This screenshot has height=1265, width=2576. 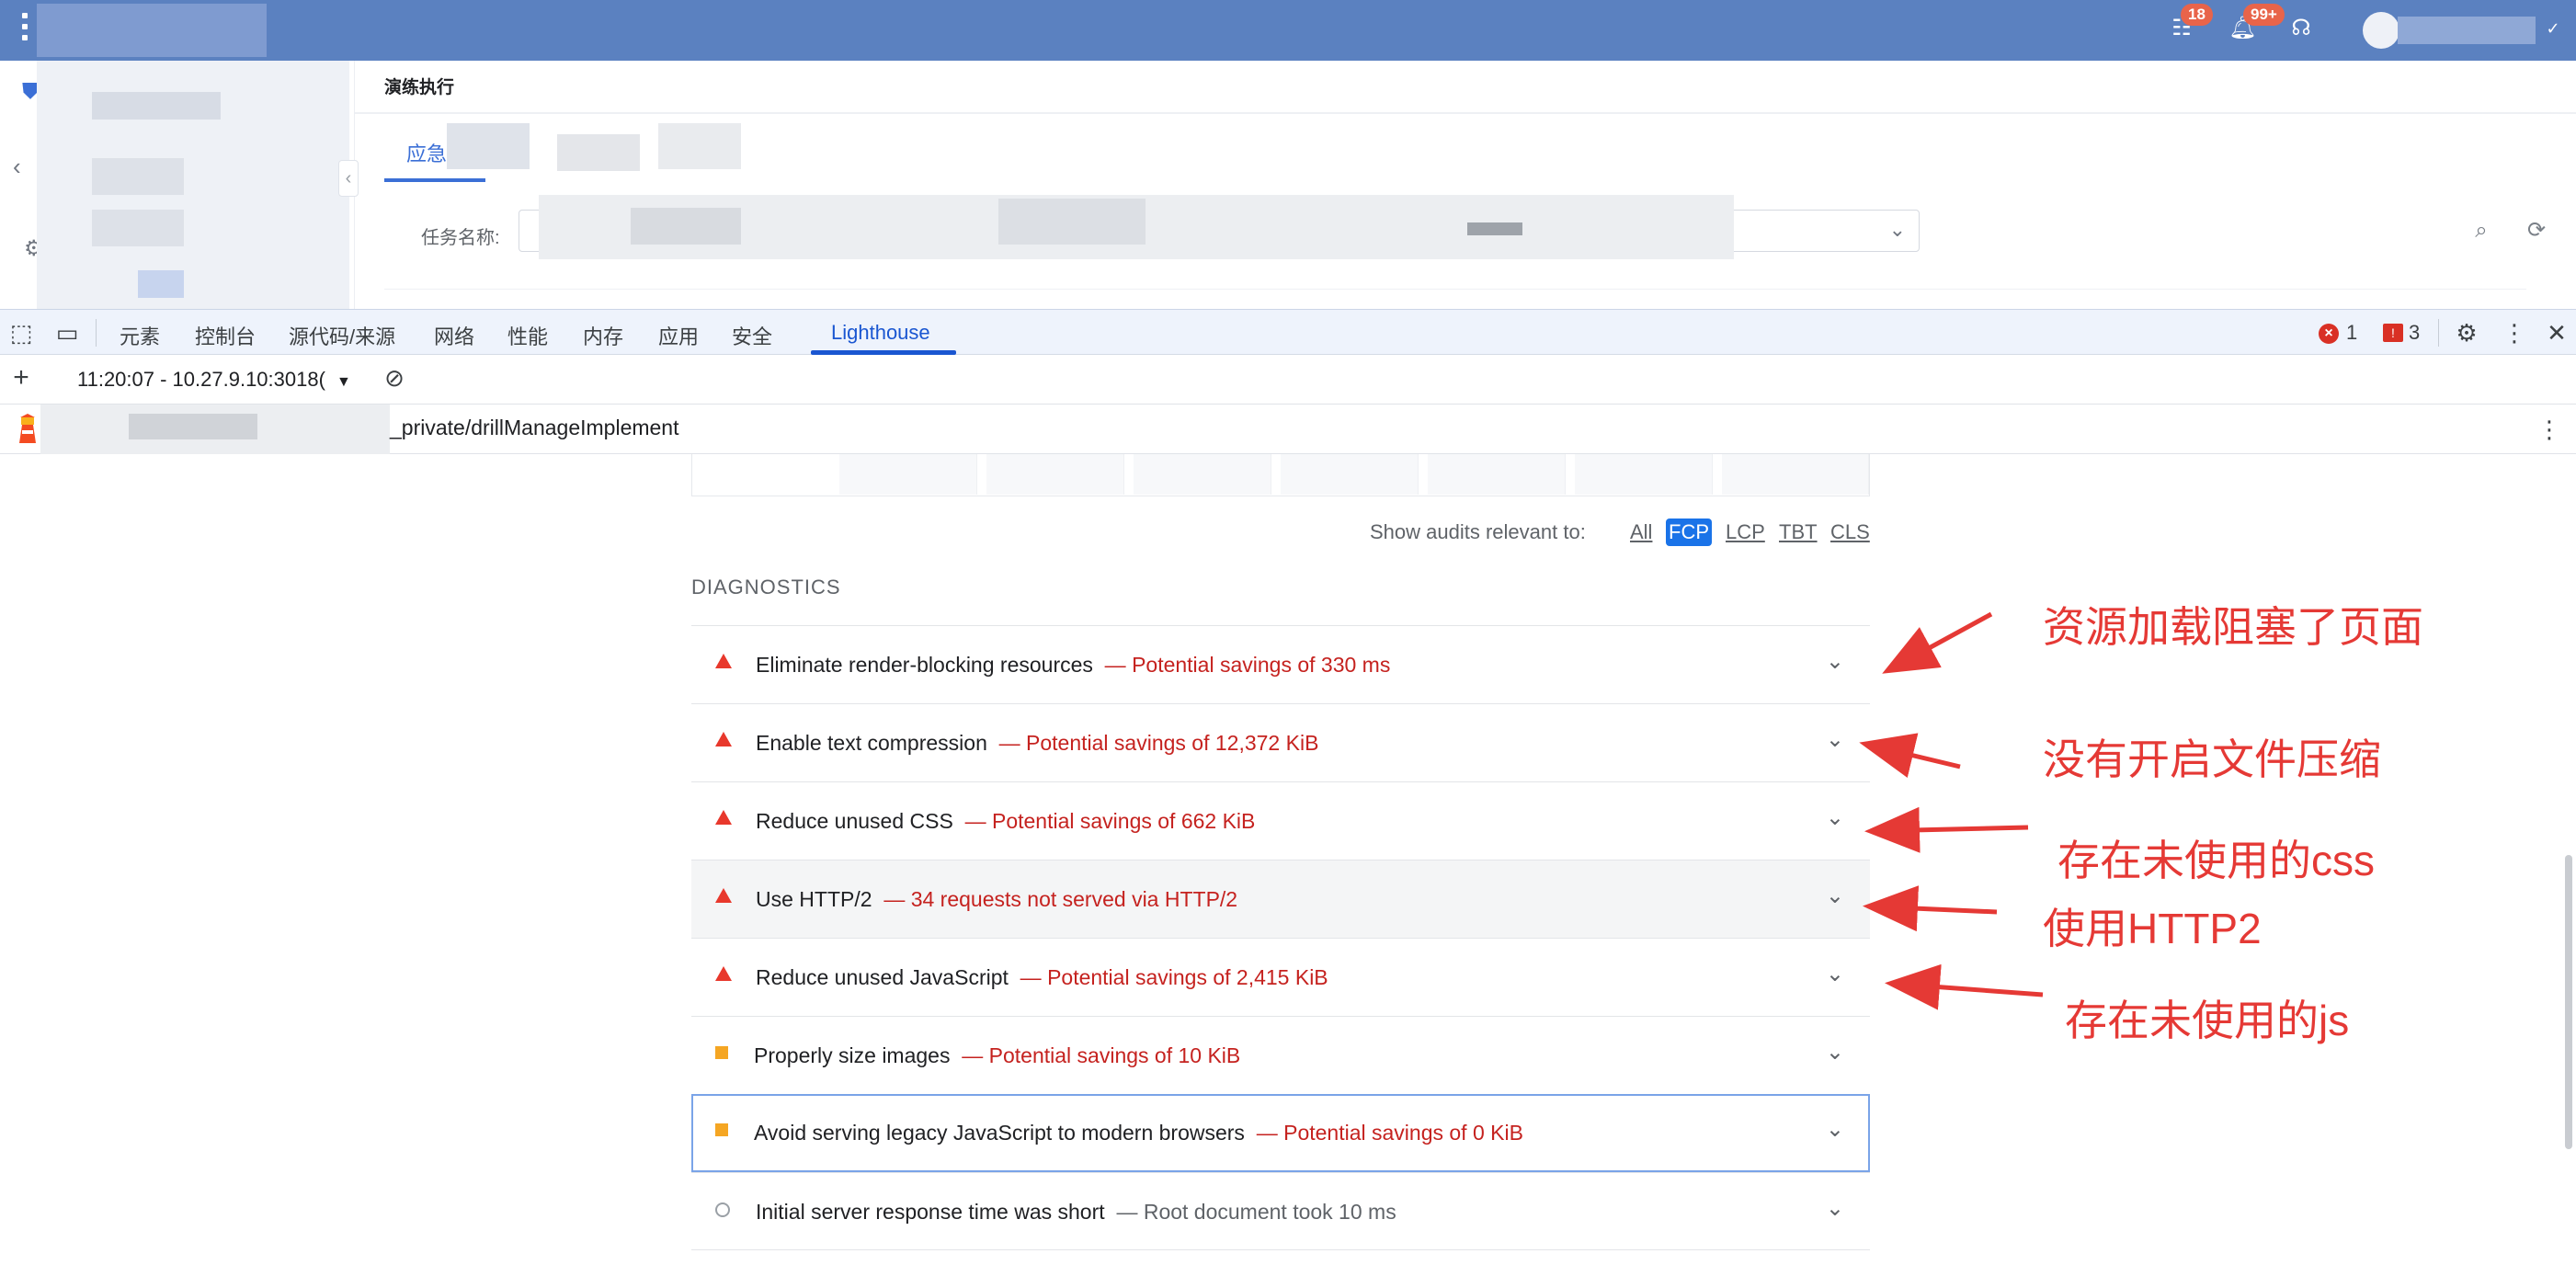 What do you see at coordinates (2329, 334) in the screenshot?
I see `error-icon: ×` at bounding box center [2329, 334].